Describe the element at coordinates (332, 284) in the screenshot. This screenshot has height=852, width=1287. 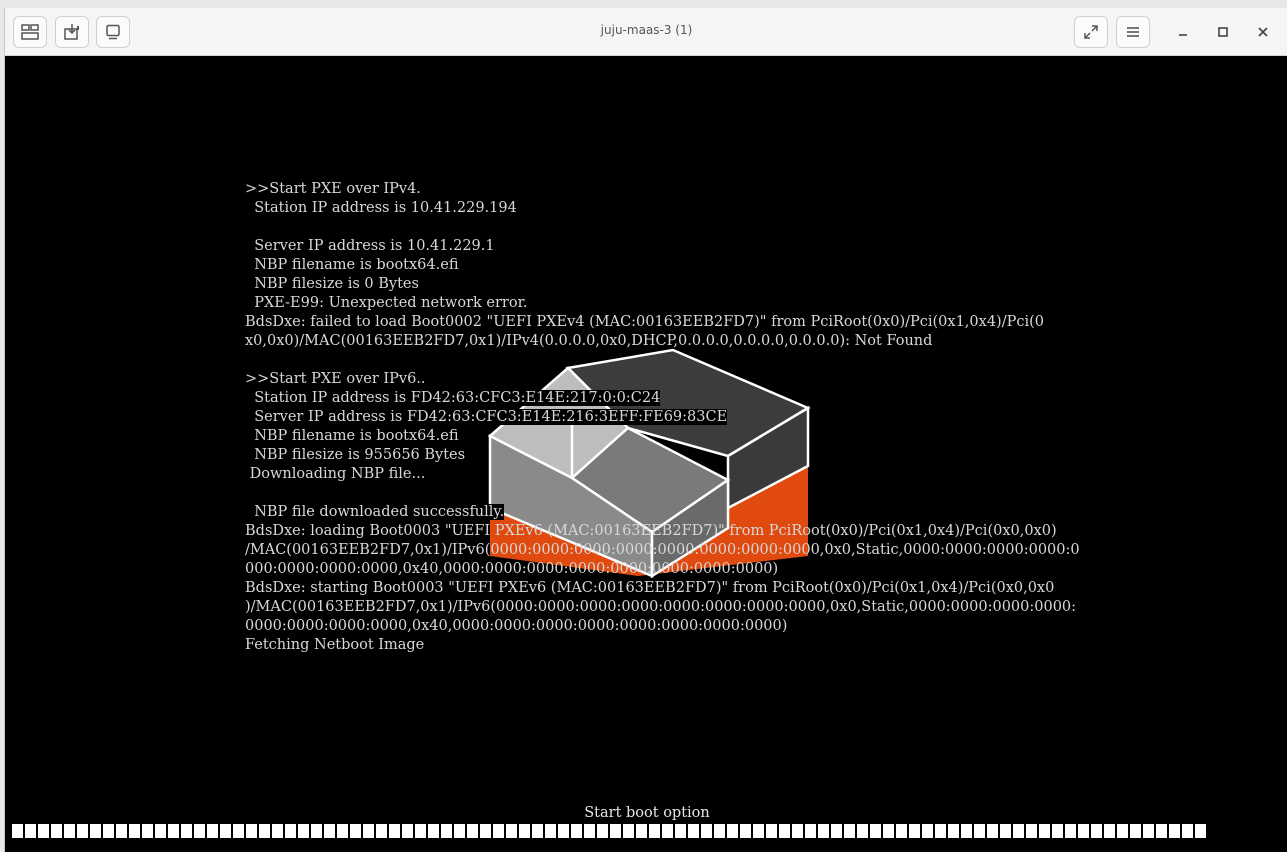
I see `console-line: NBP filesize is 0 Bytes` at that location.